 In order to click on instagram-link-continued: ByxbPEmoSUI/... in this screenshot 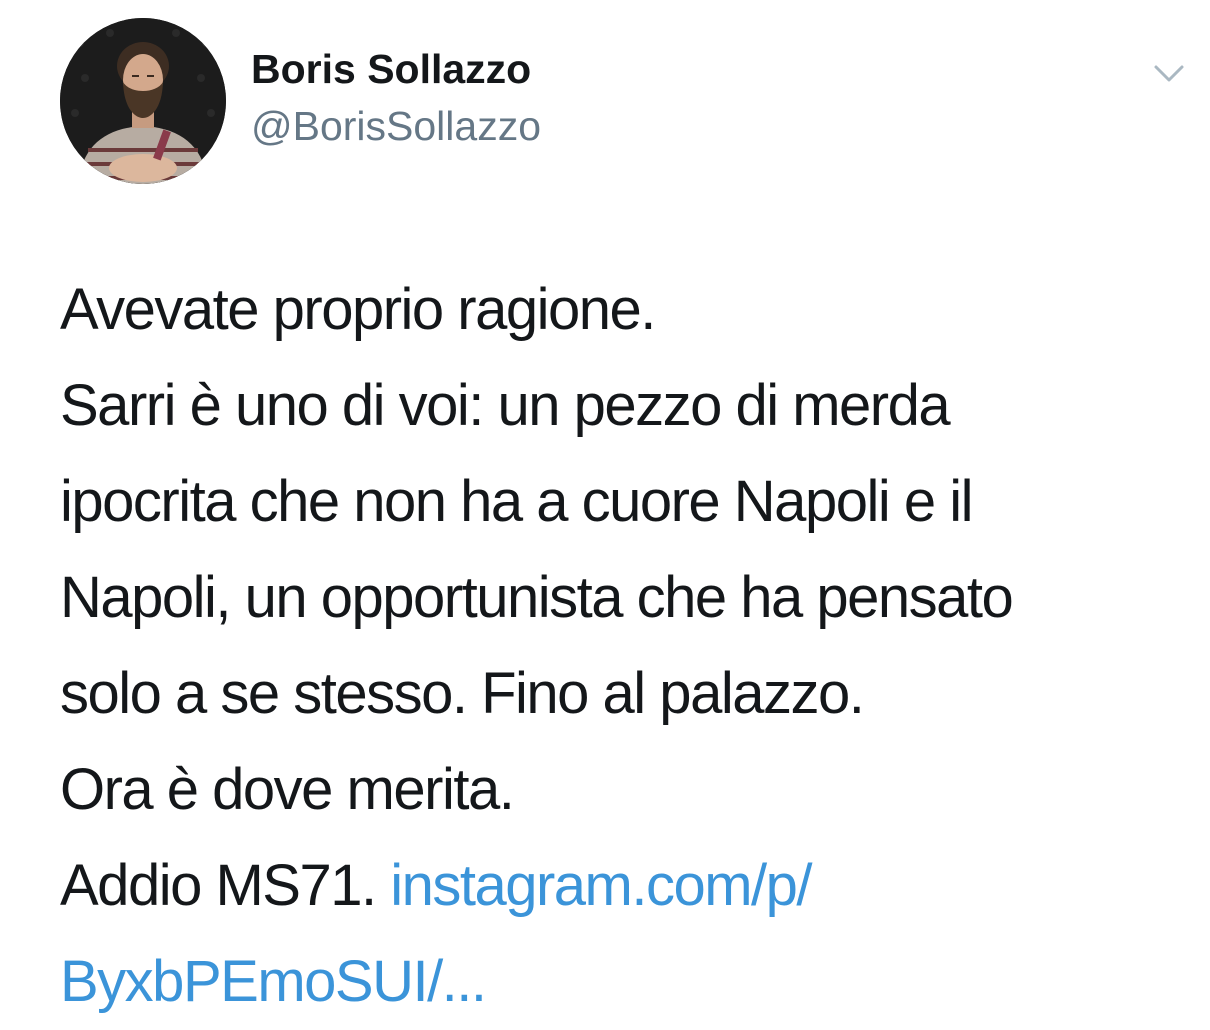, I will do `click(273, 981)`.